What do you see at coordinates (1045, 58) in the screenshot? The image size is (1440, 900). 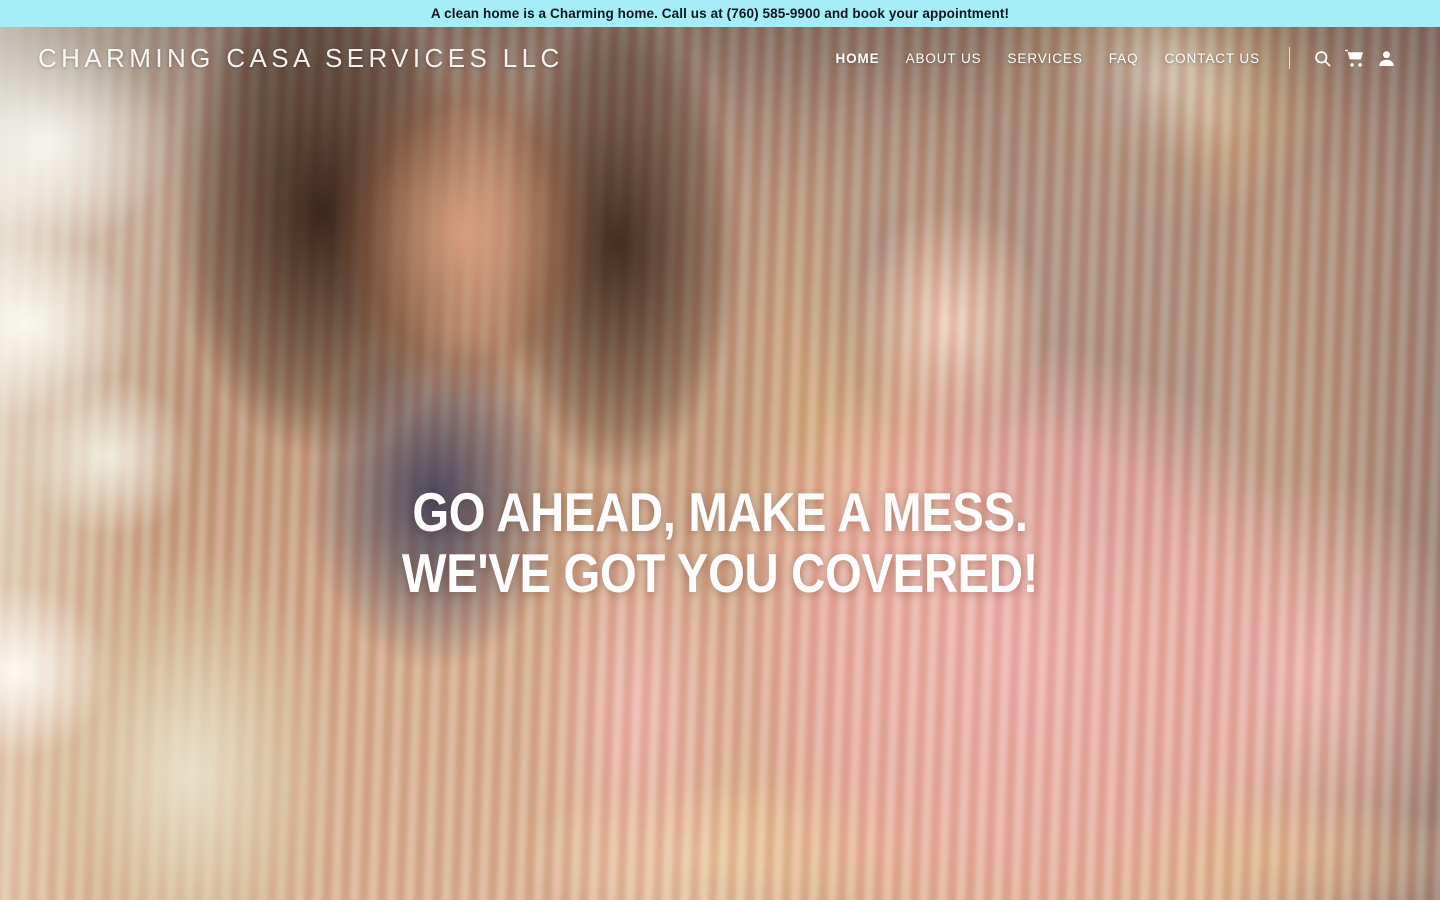 I see `nav-item-services: SERVICES` at bounding box center [1045, 58].